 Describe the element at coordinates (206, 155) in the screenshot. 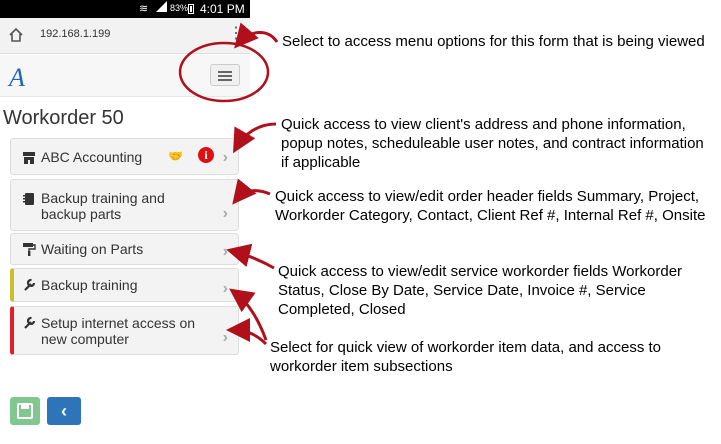

I see `info-icon: i` at that location.